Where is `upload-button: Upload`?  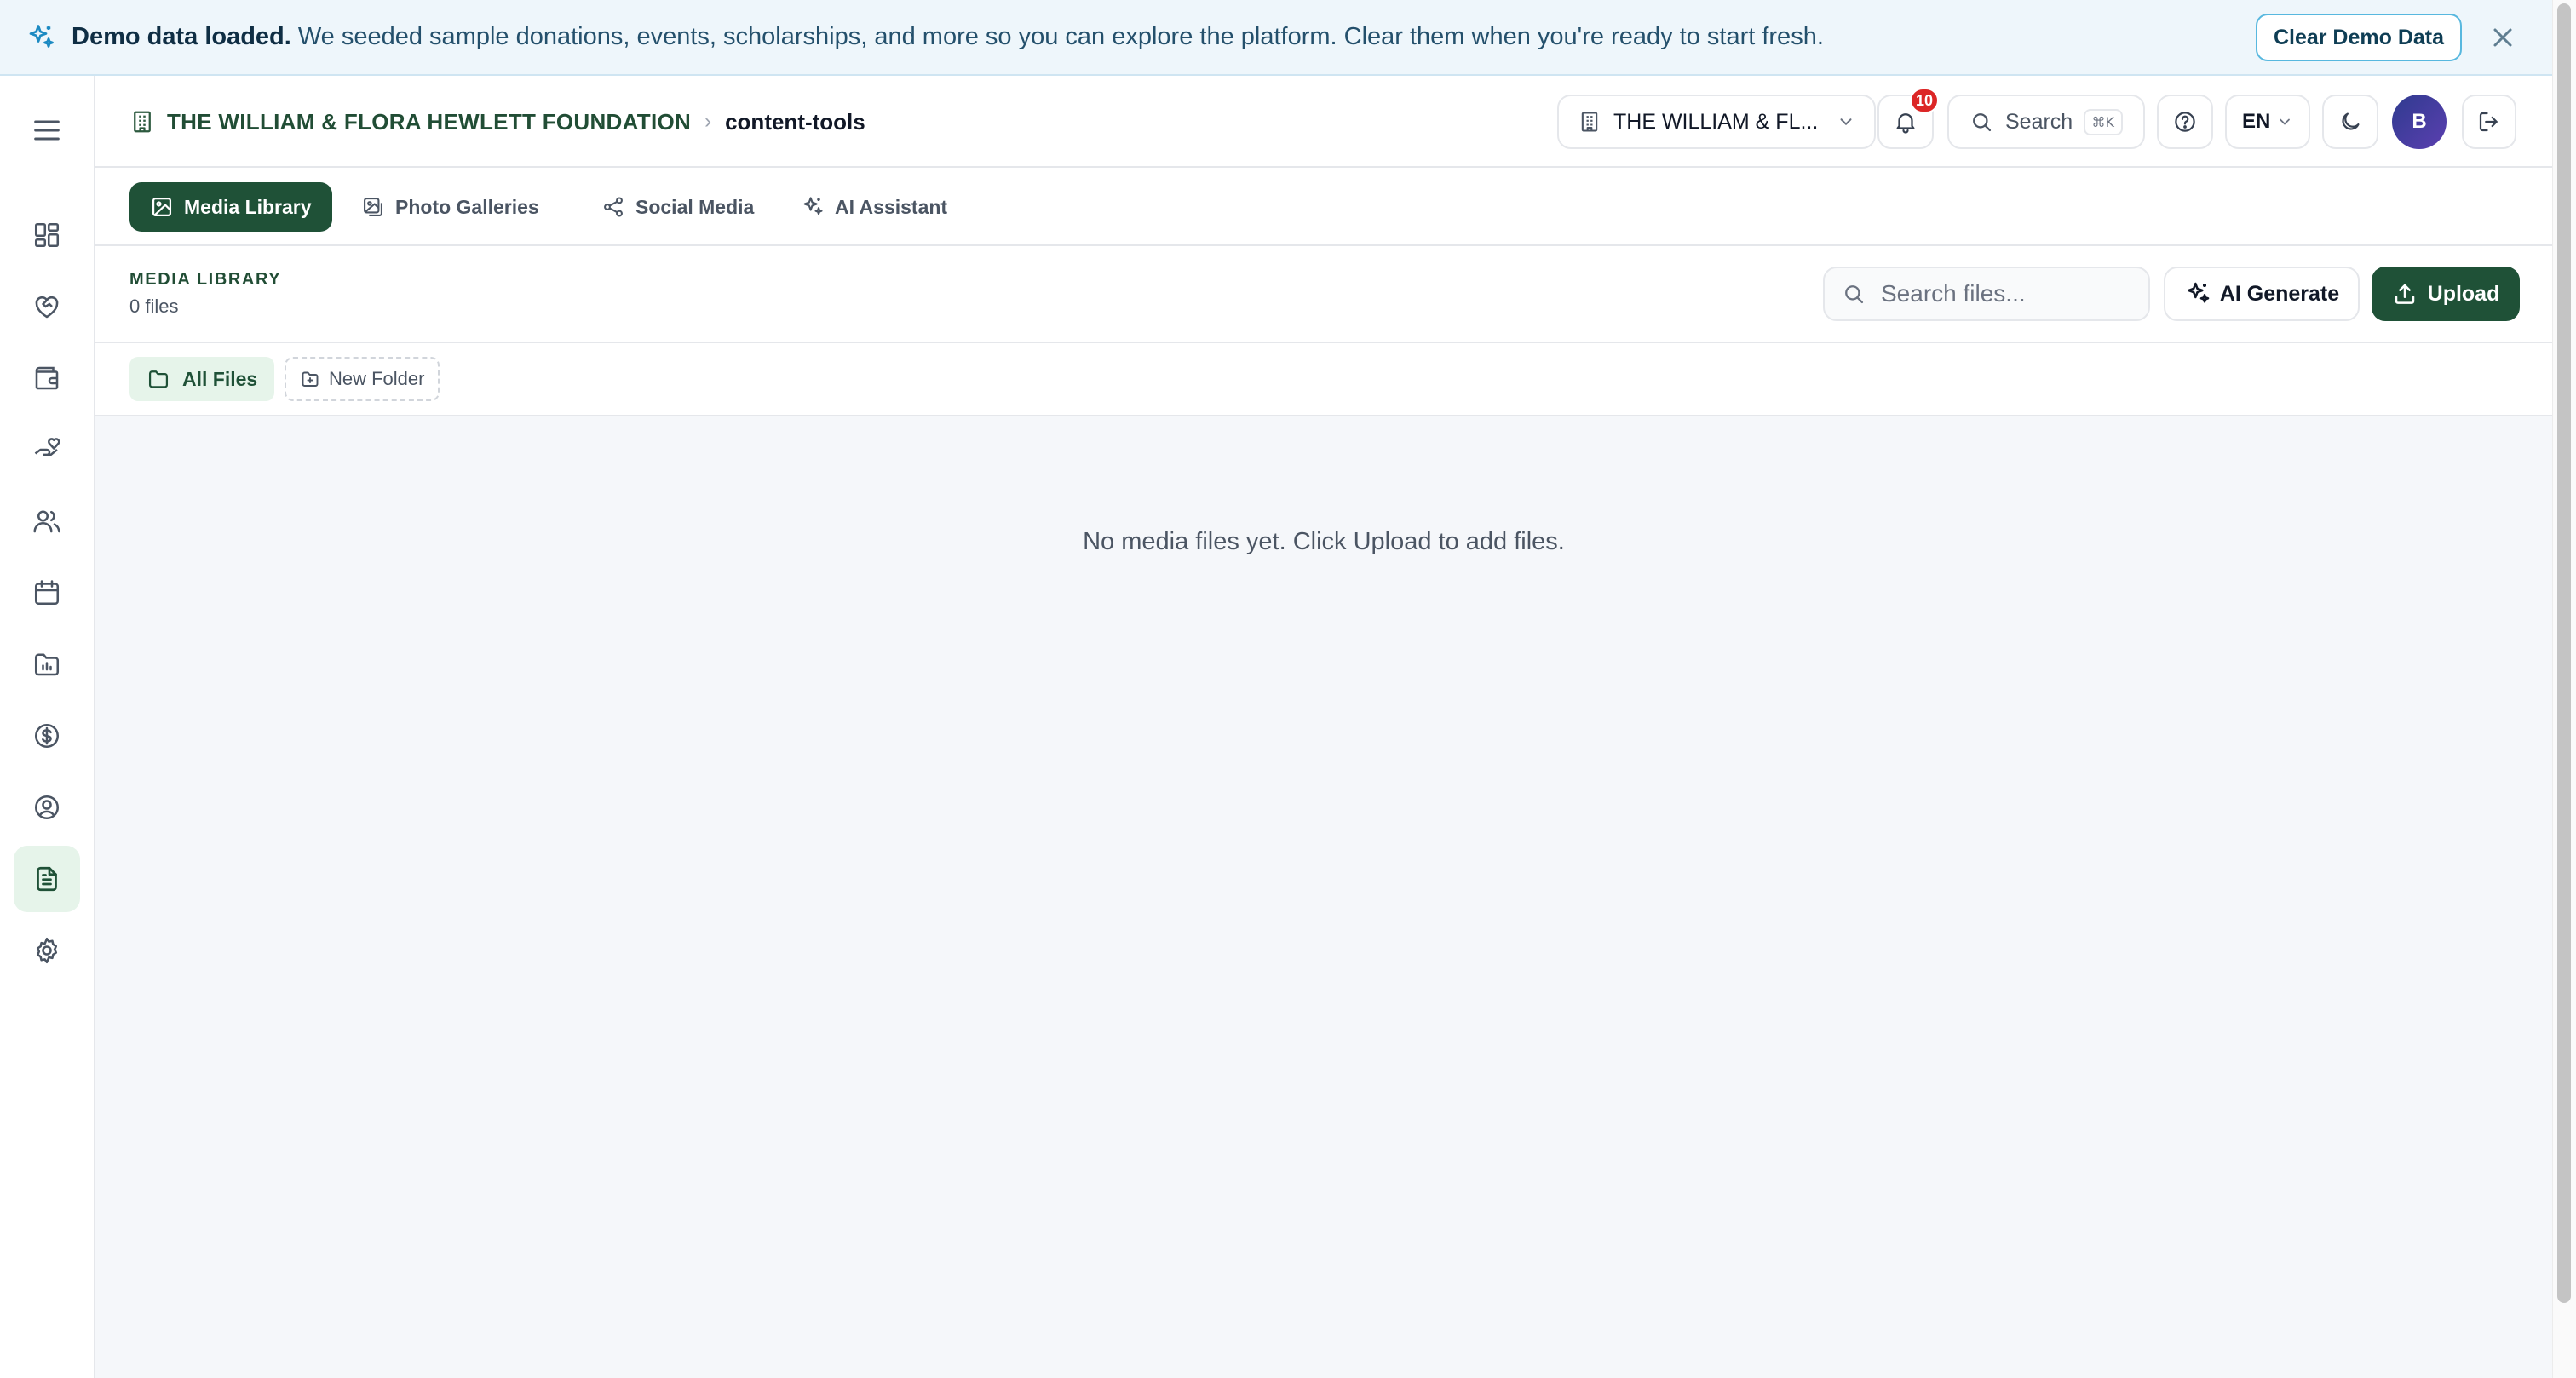
upload-button: Upload is located at coordinates (2446, 294).